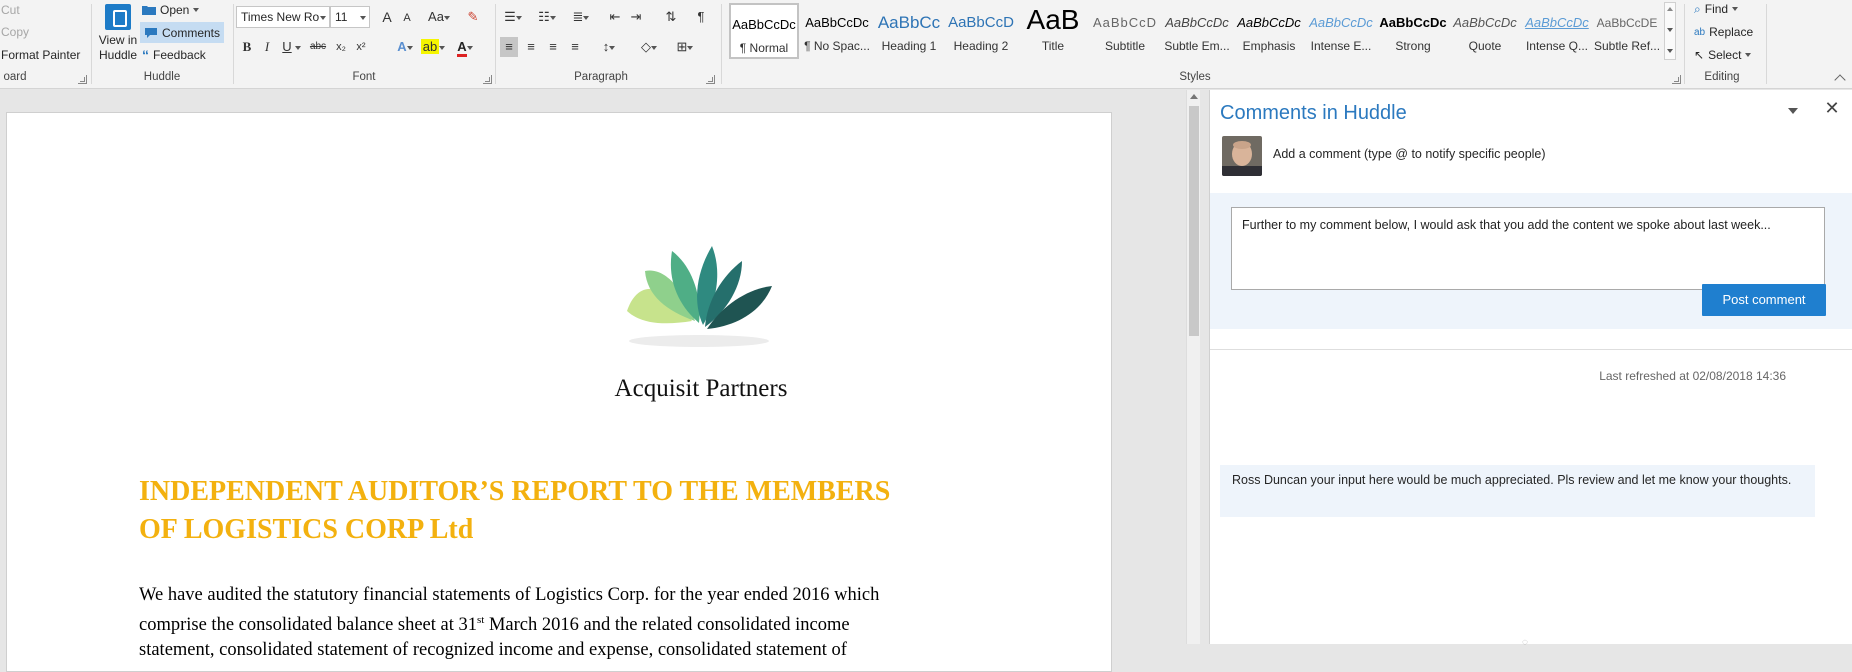 The width and height of the screenshot is (1852, 672). What do you see at coordinates (364, 77) in the screenshot?
I see `font-group-label: Font` at bounding box center [364, 77].